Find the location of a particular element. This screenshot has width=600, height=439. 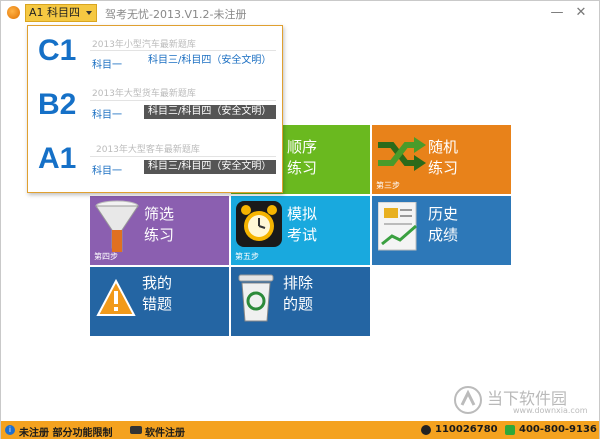

tile-mock-exam: 模拟 考试 第五步 is located at coordinates (300, 230).